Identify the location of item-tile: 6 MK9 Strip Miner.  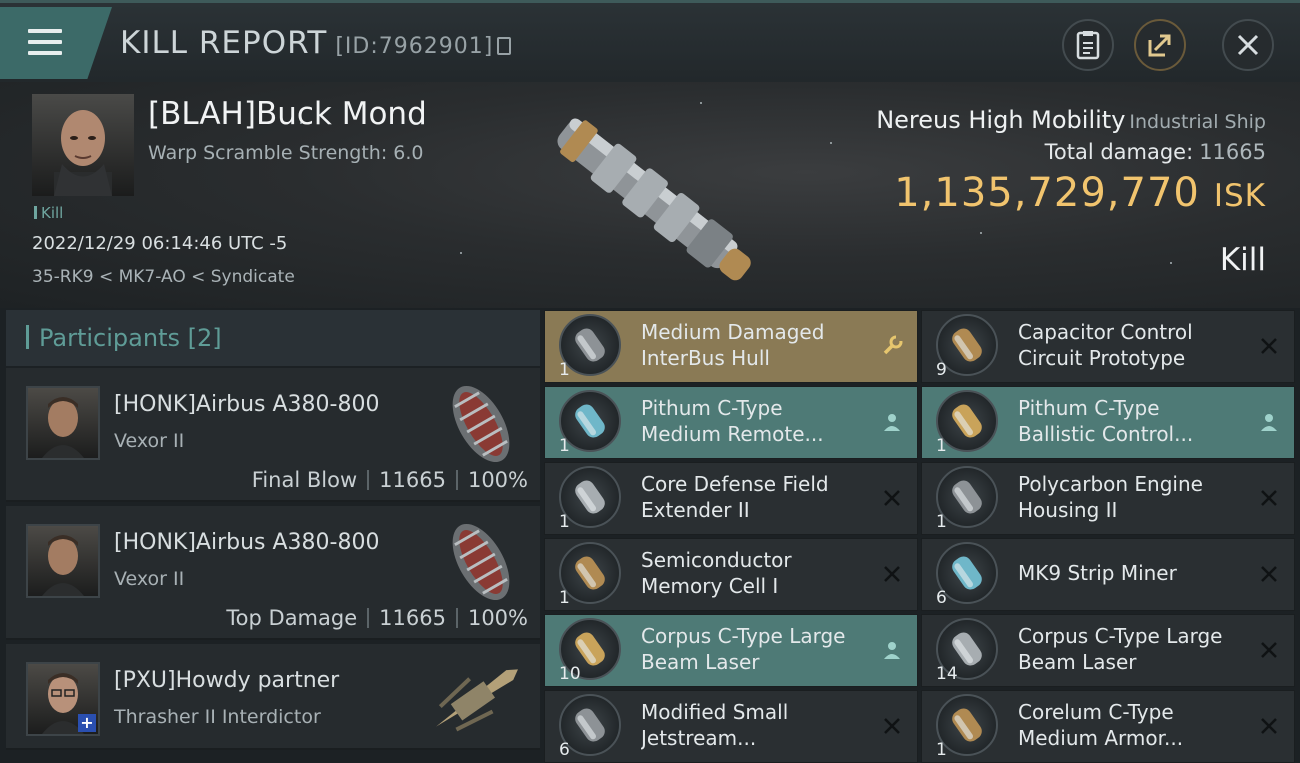
(1108, 574).